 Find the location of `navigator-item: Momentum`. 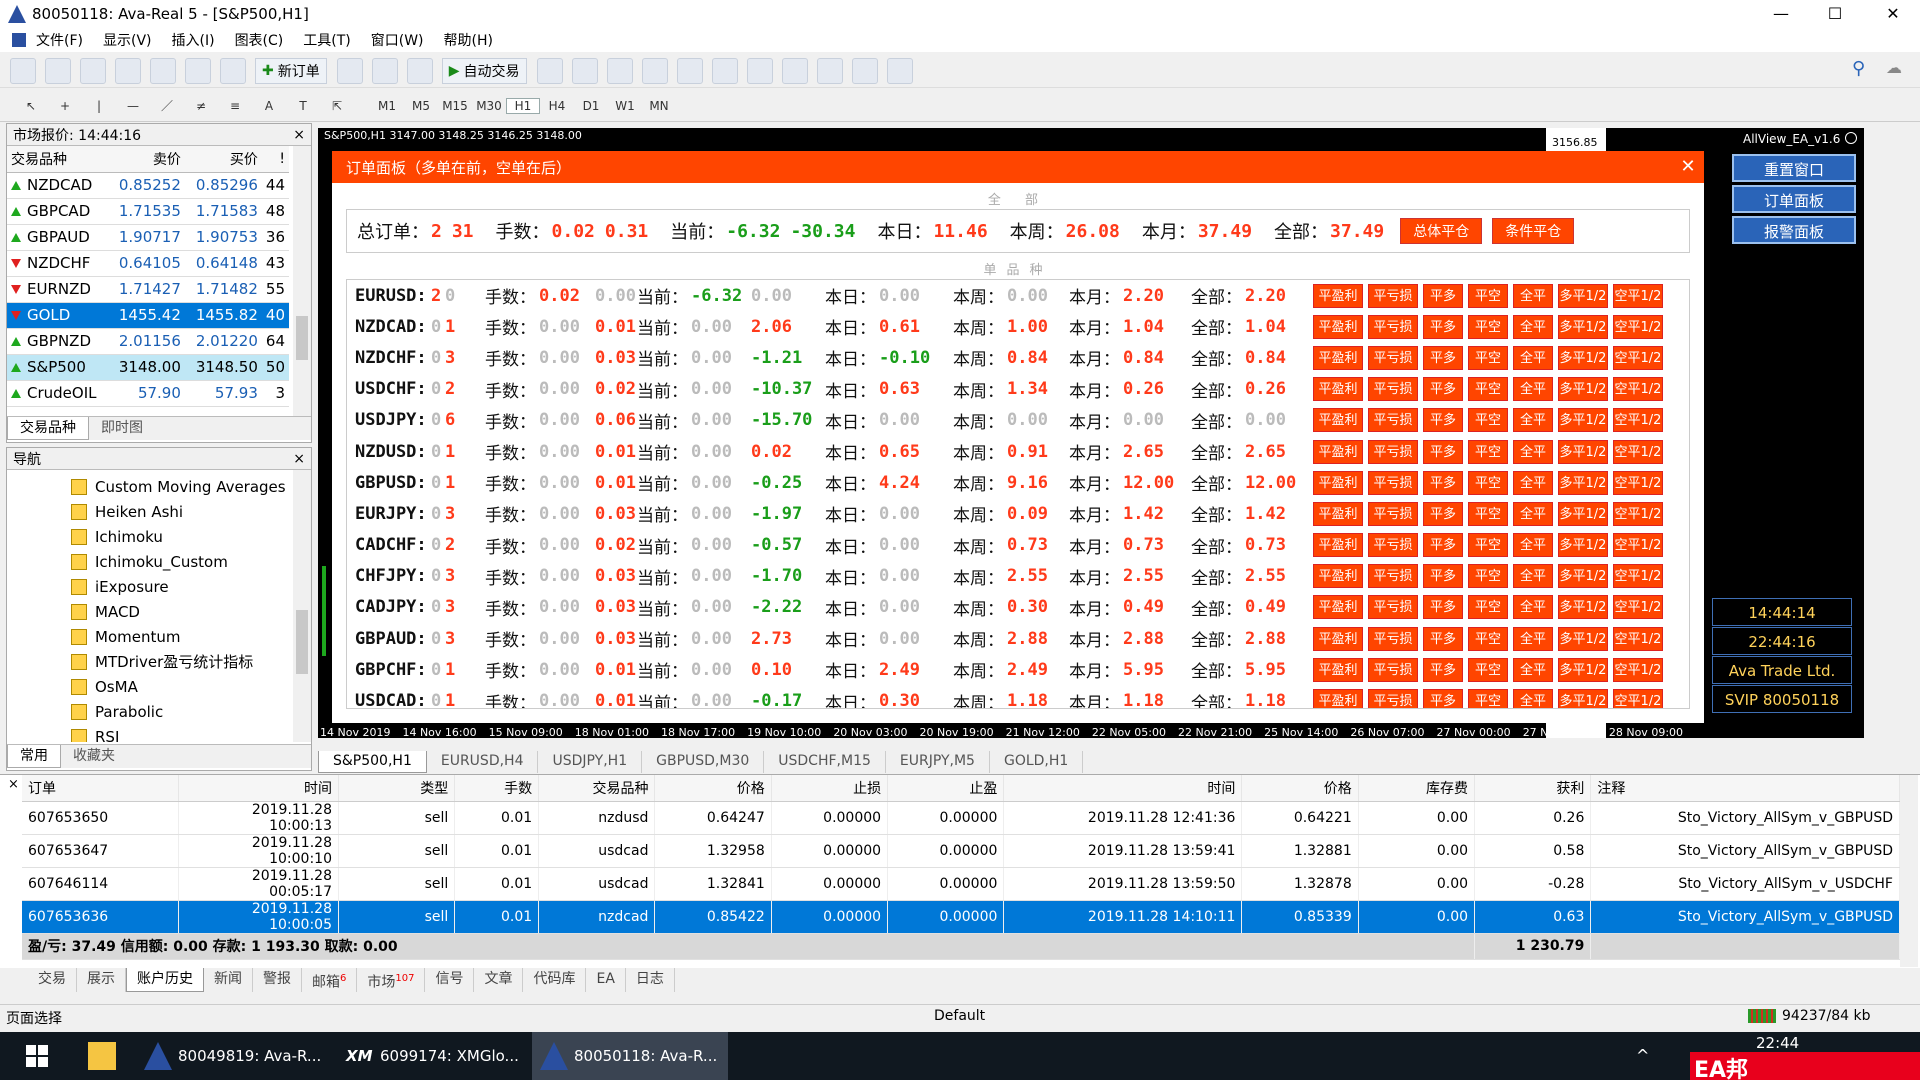

navigator-item: Momentum is located at coordinates (159, 636).